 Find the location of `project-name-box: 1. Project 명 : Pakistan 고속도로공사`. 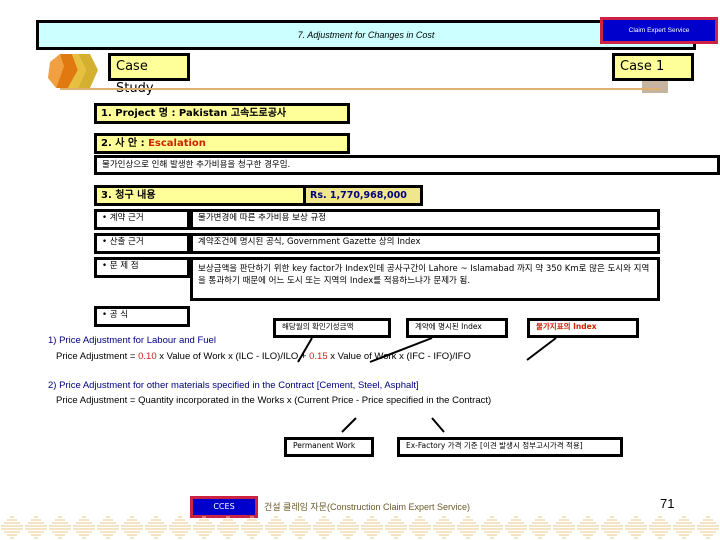

project-name-box: 1. Project 명 : Pakistan 고속도로공사 is located at coordinates (222, 113).